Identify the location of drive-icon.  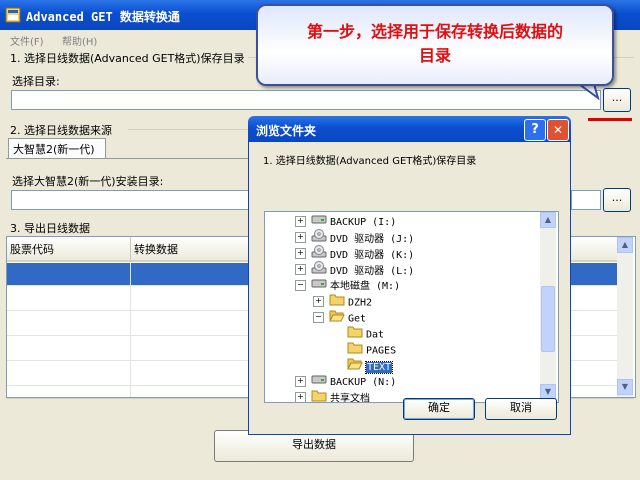
(319, 286).